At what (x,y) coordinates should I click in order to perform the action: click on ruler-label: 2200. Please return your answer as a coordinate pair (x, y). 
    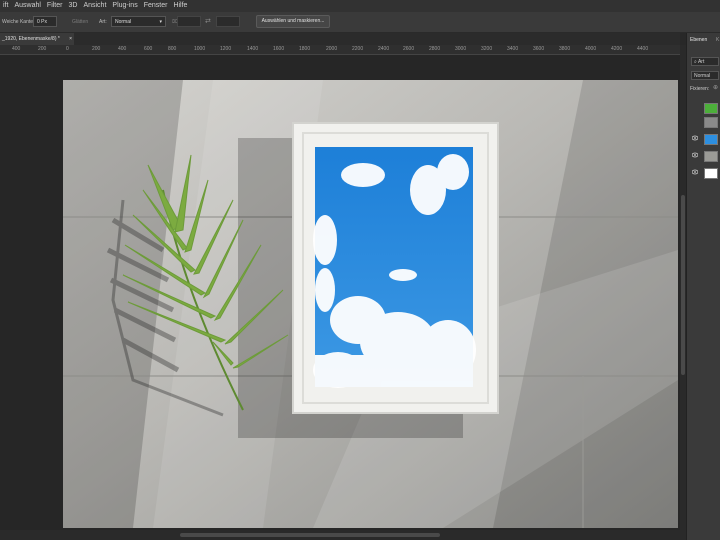
    Looking at the image, I should click on (358, 49).